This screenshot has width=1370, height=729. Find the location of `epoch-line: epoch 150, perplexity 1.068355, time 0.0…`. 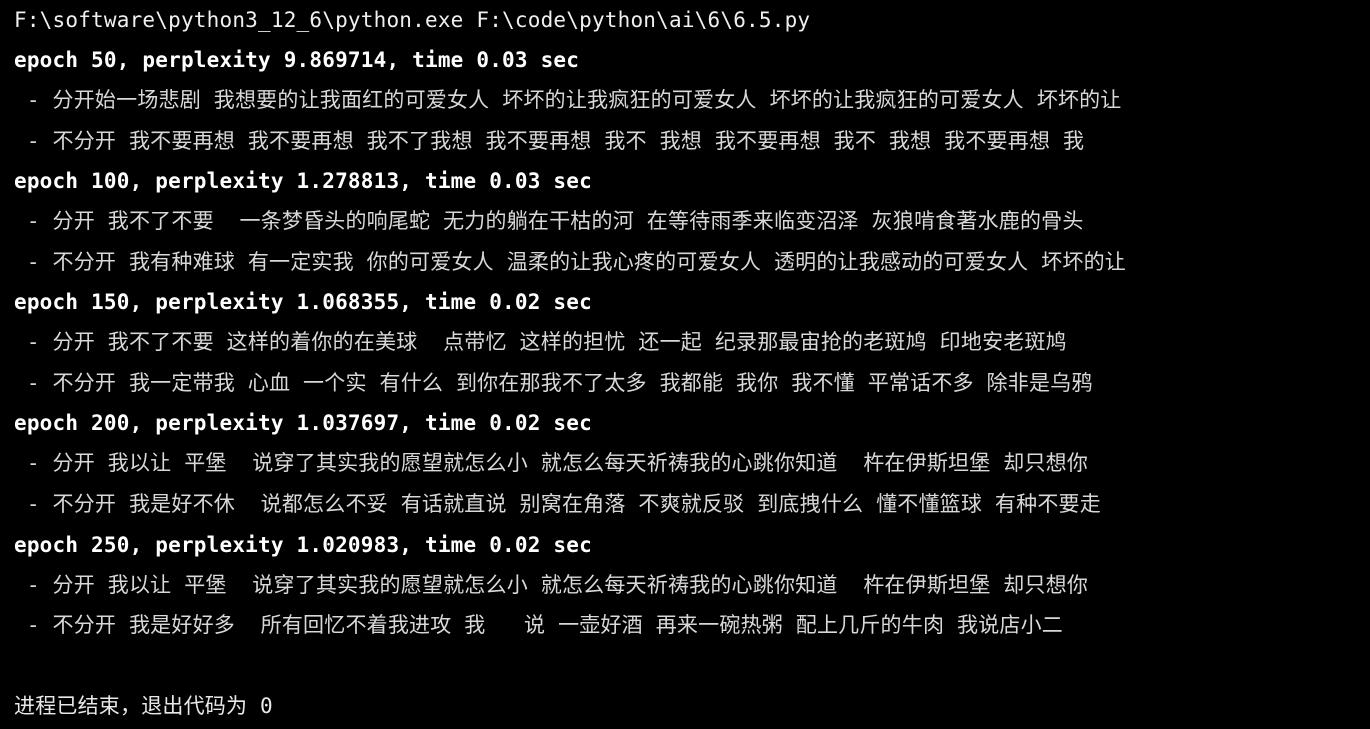

epoch-line: epoch 150, perplexity 1.068355, time 0.0… is located at coordinates (303, 302).